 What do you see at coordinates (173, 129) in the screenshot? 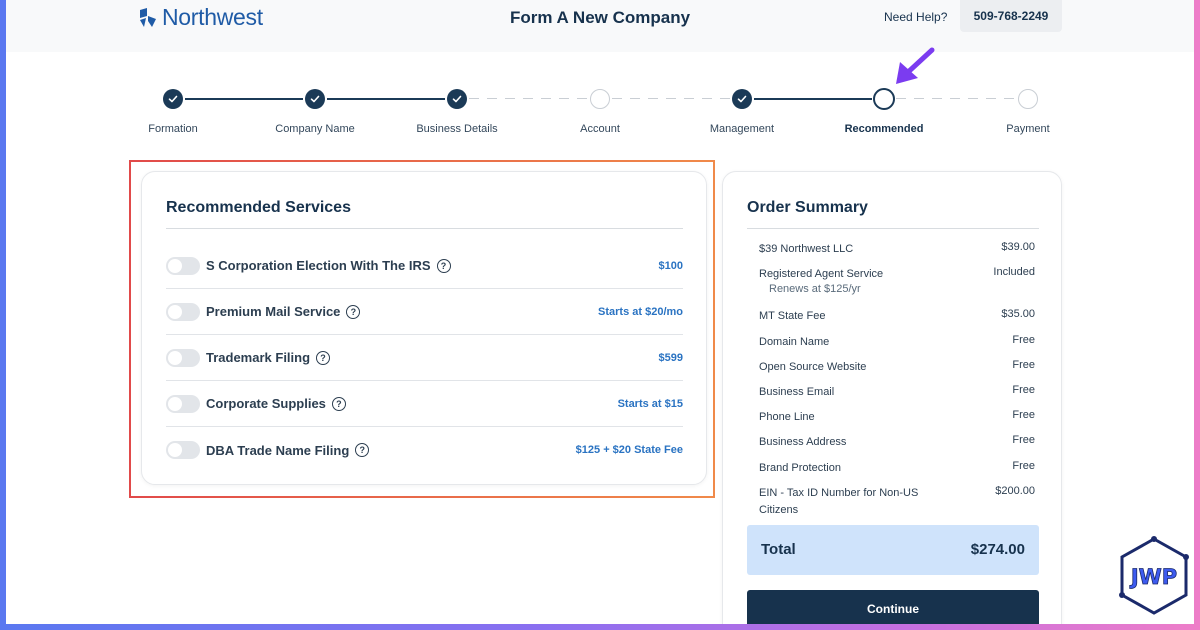
I see `step-label: Formation` at bounding box center [173, 129].